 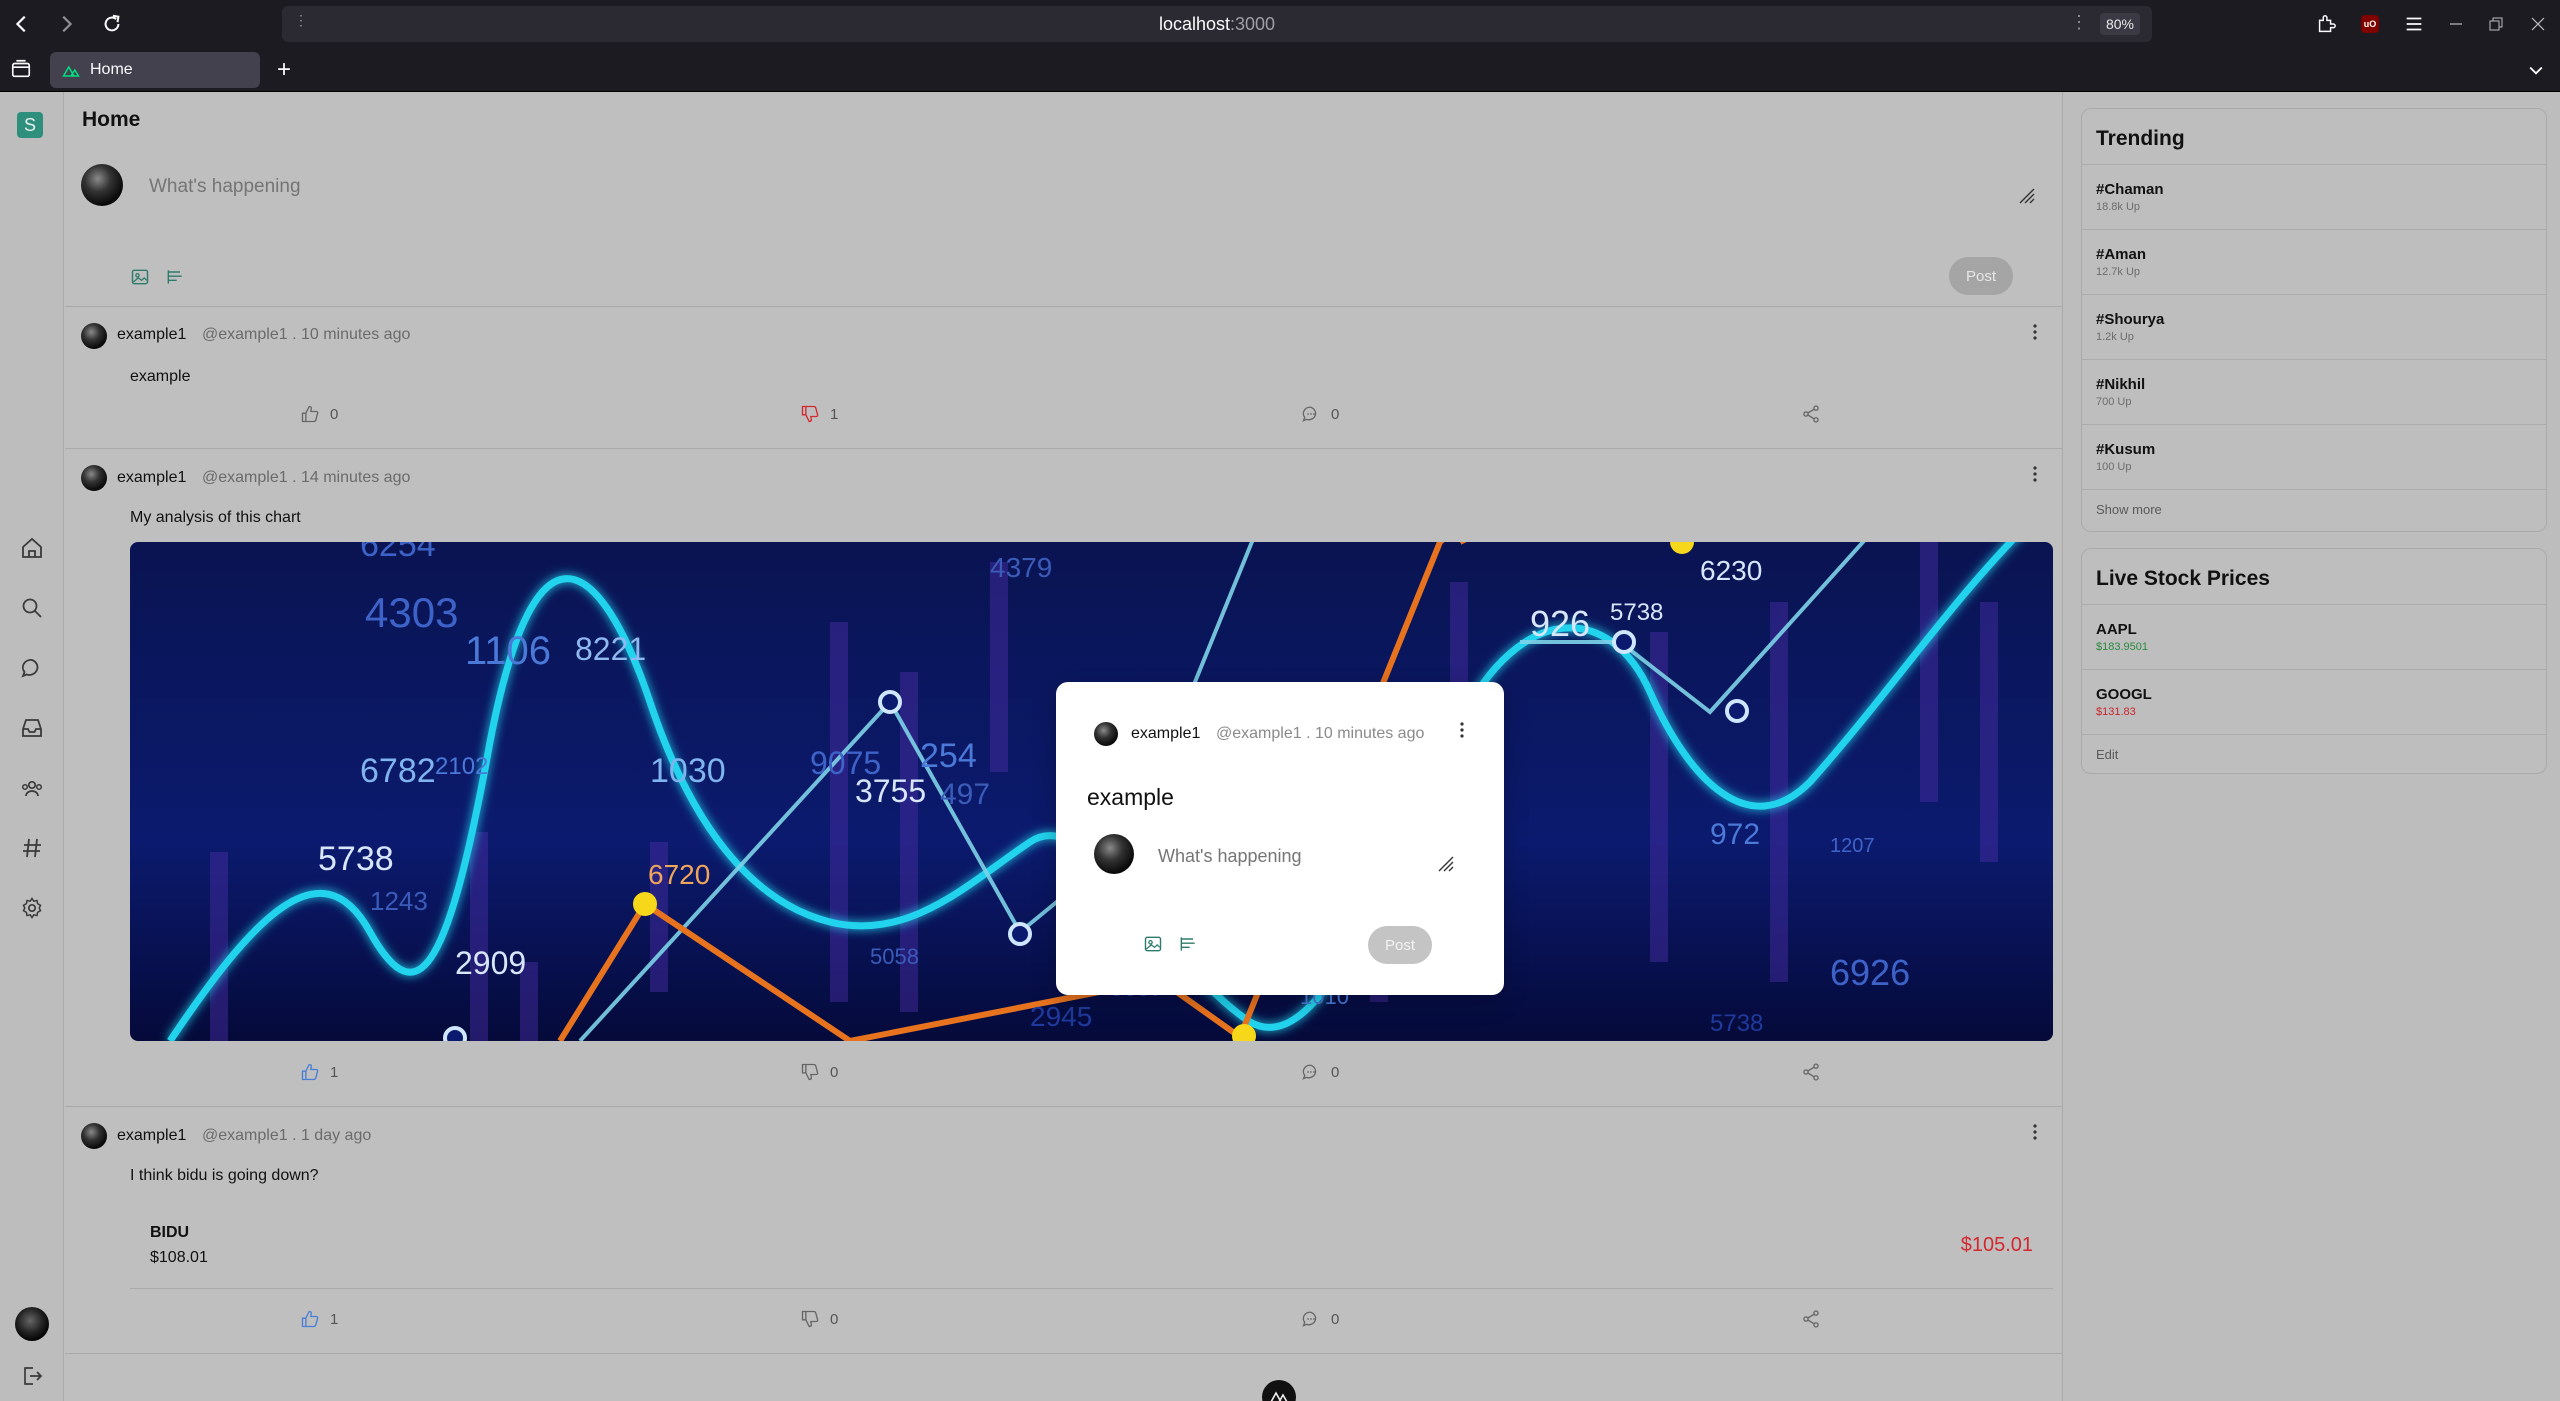 What do you see at coordinates (32, 728) in the screenshot?
I see `inbox-icon` at bounding box center [32, 728].